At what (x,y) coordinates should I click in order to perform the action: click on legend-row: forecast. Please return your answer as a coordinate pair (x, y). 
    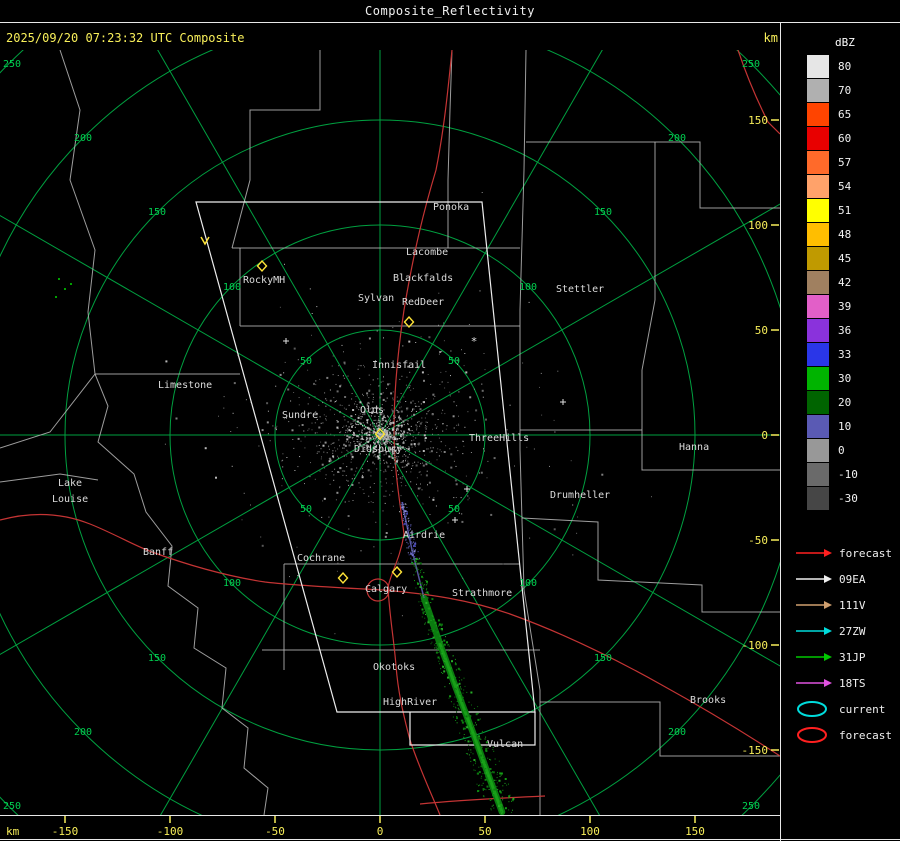
    Looking at the image, I should click on (843, 735).